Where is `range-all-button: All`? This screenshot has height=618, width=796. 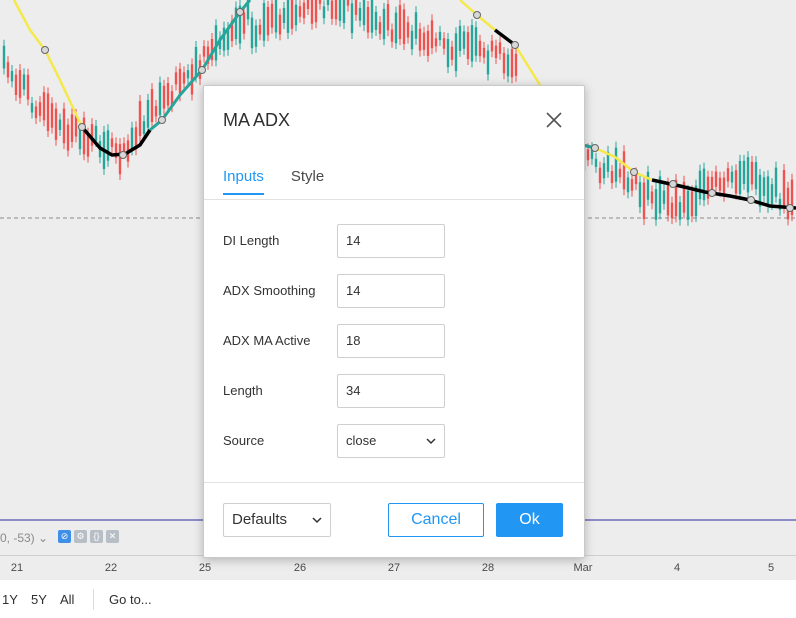 range-all-button: All is located at coordinates (67, 599).